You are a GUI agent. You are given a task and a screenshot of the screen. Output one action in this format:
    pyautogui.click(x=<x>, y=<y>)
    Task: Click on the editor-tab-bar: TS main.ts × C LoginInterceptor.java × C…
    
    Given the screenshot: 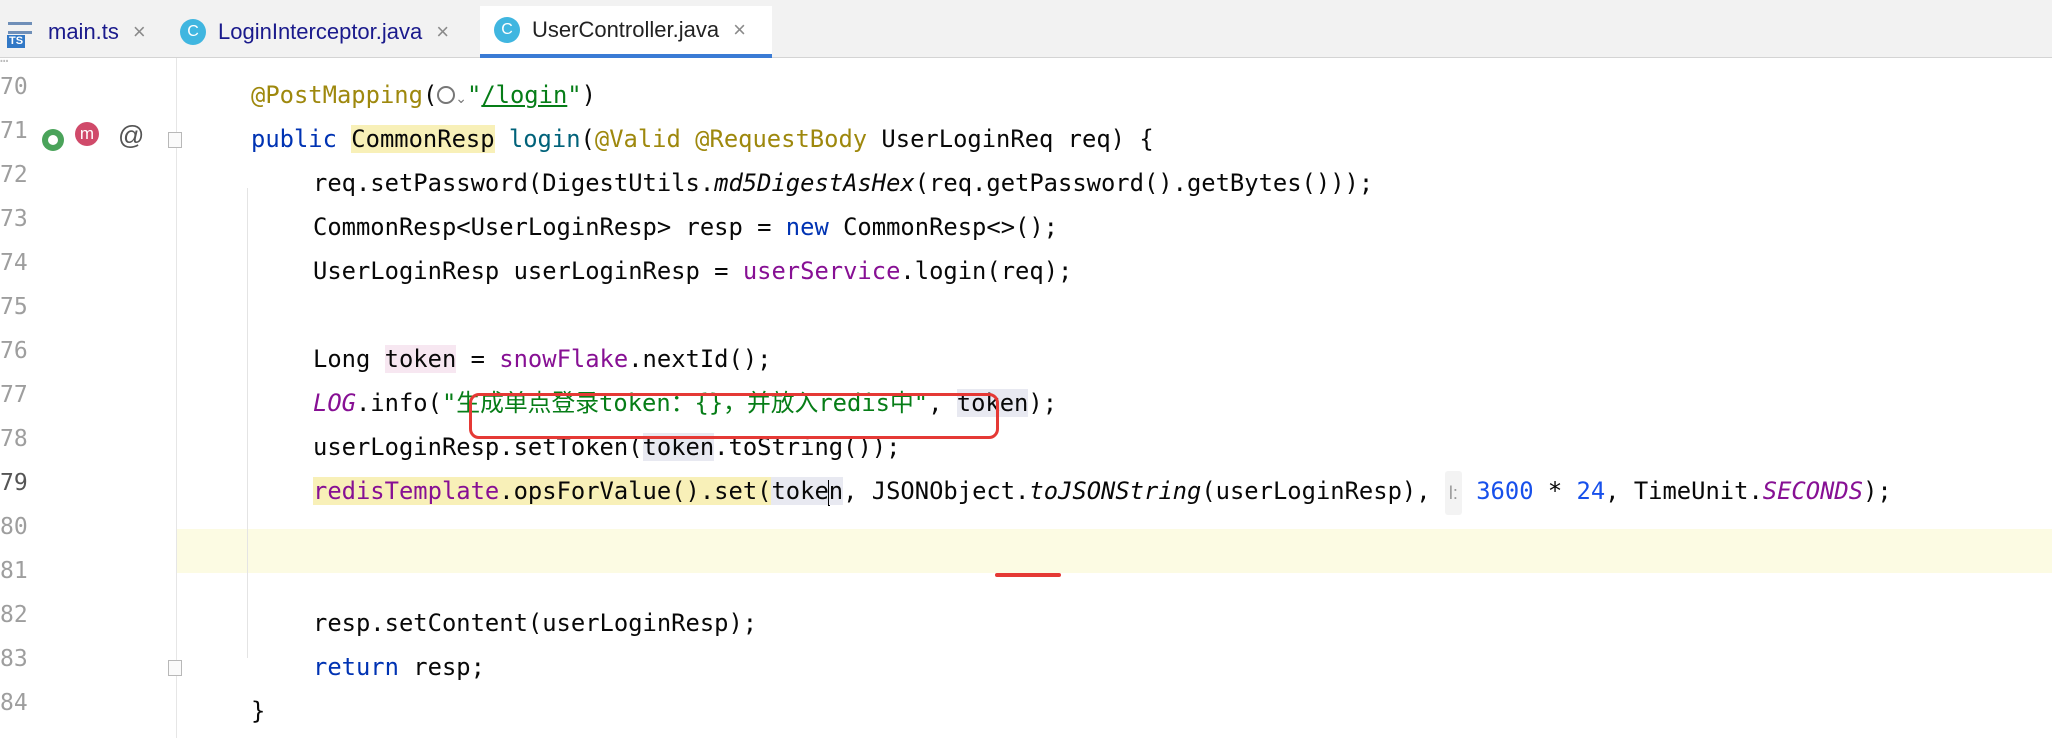 What is the action you would take?
    pyautogui.click(x=1026, y=29)
    